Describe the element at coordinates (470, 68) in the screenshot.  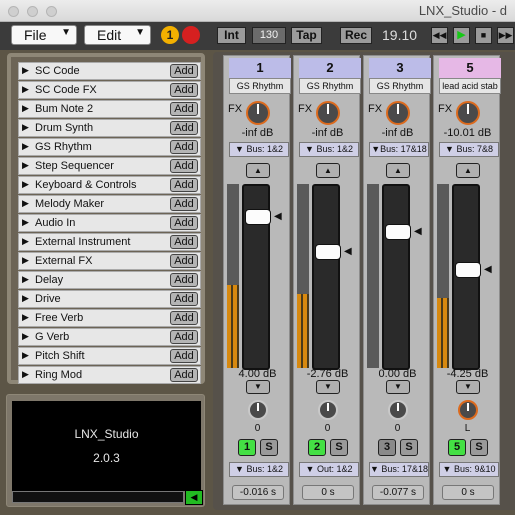
I see `channel-number: 5` at that location.